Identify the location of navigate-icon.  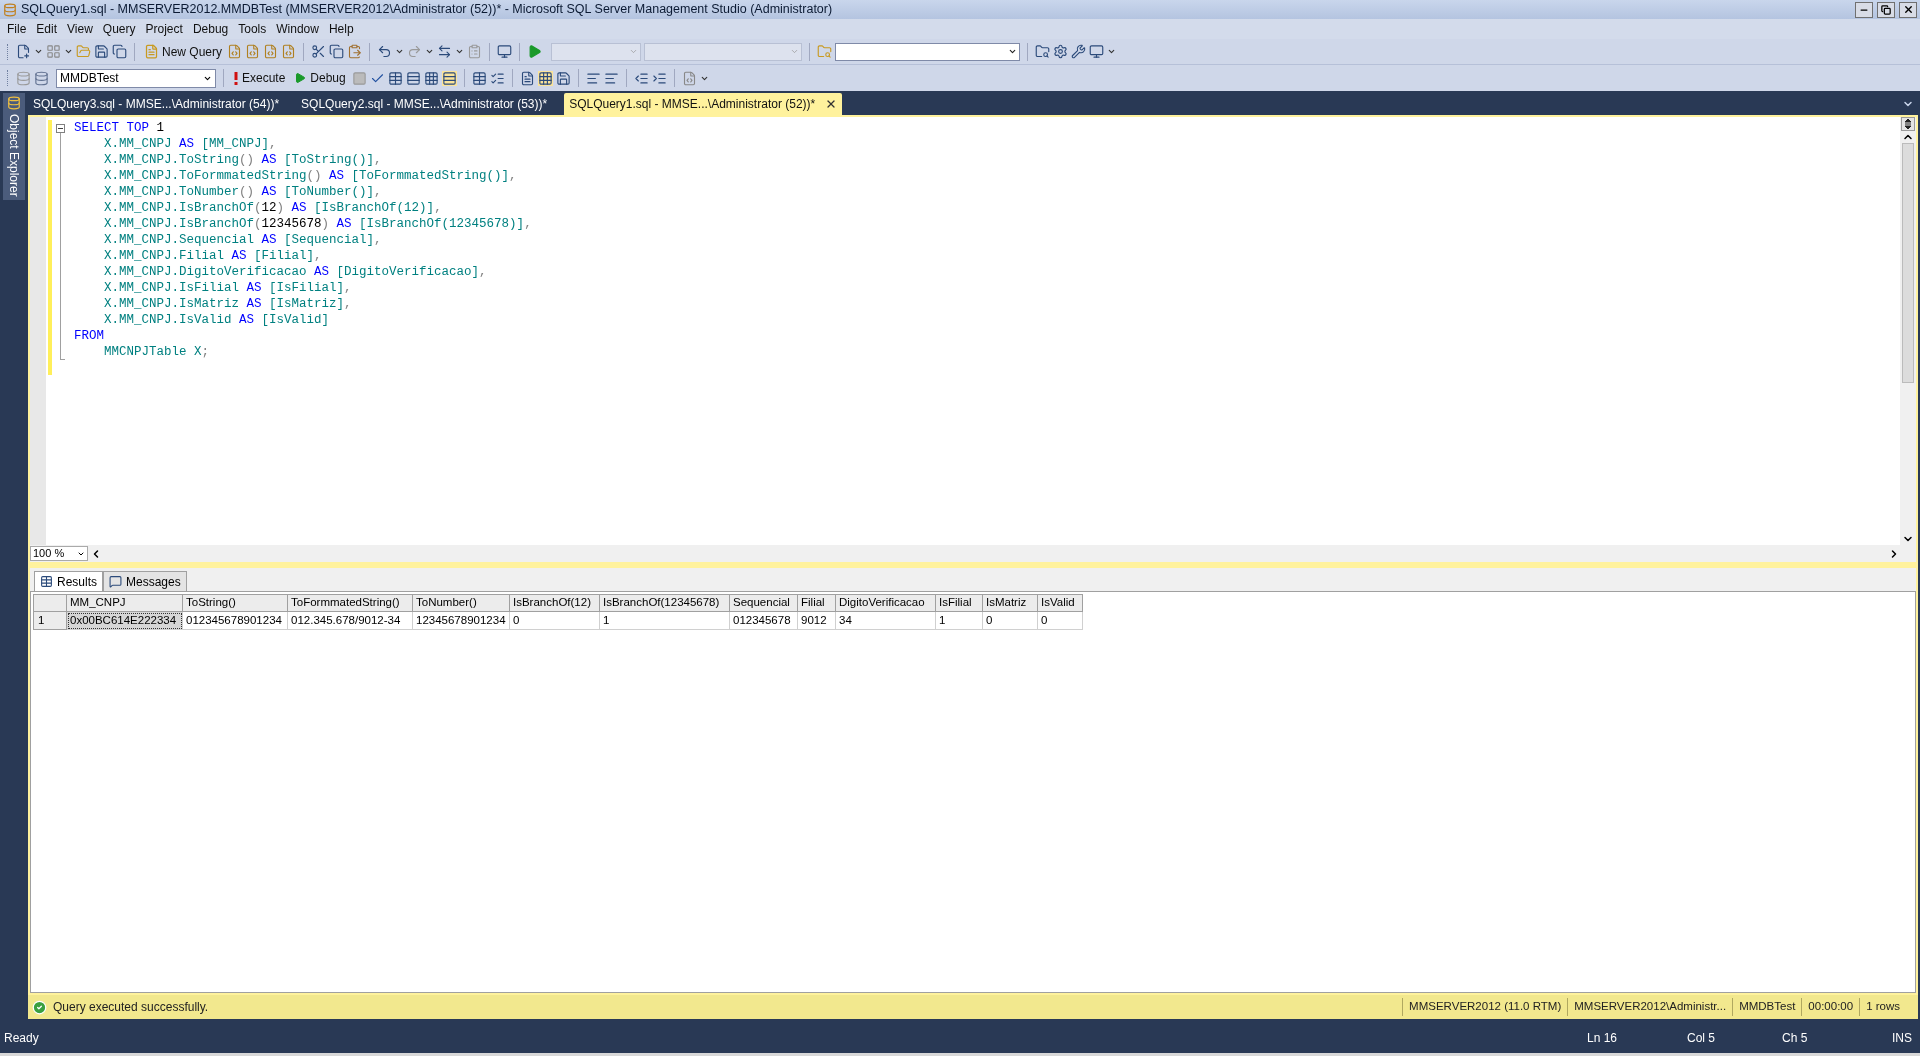
(445, 51).